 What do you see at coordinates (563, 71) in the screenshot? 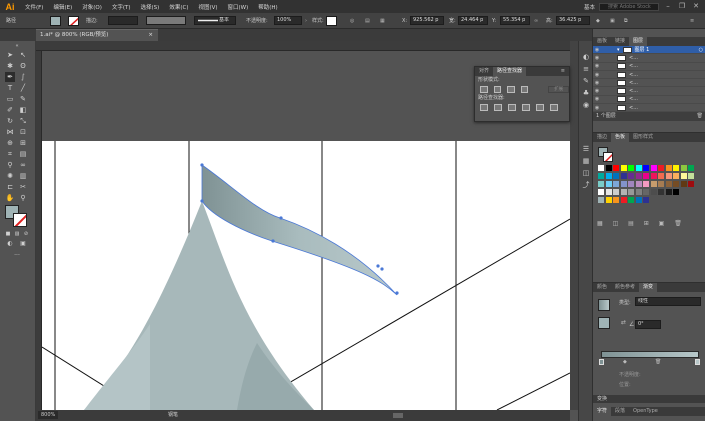
I see `panel-menu-icon: ≡` at bounding box center [563, 71].